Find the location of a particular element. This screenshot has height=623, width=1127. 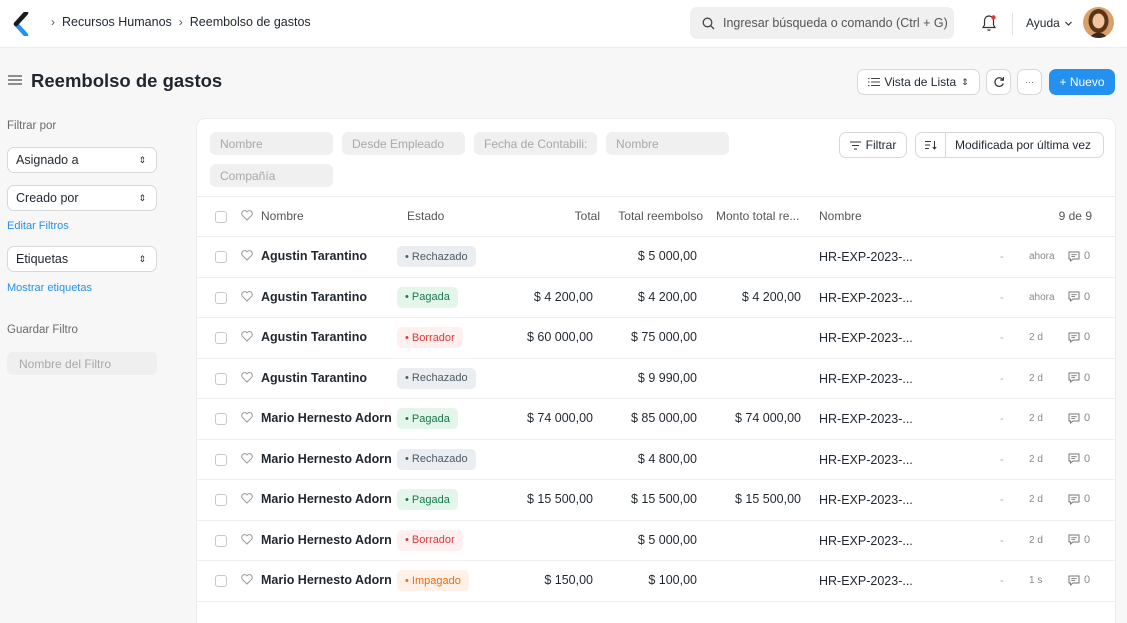

header-total: Total is located at coordinates (568, 216).